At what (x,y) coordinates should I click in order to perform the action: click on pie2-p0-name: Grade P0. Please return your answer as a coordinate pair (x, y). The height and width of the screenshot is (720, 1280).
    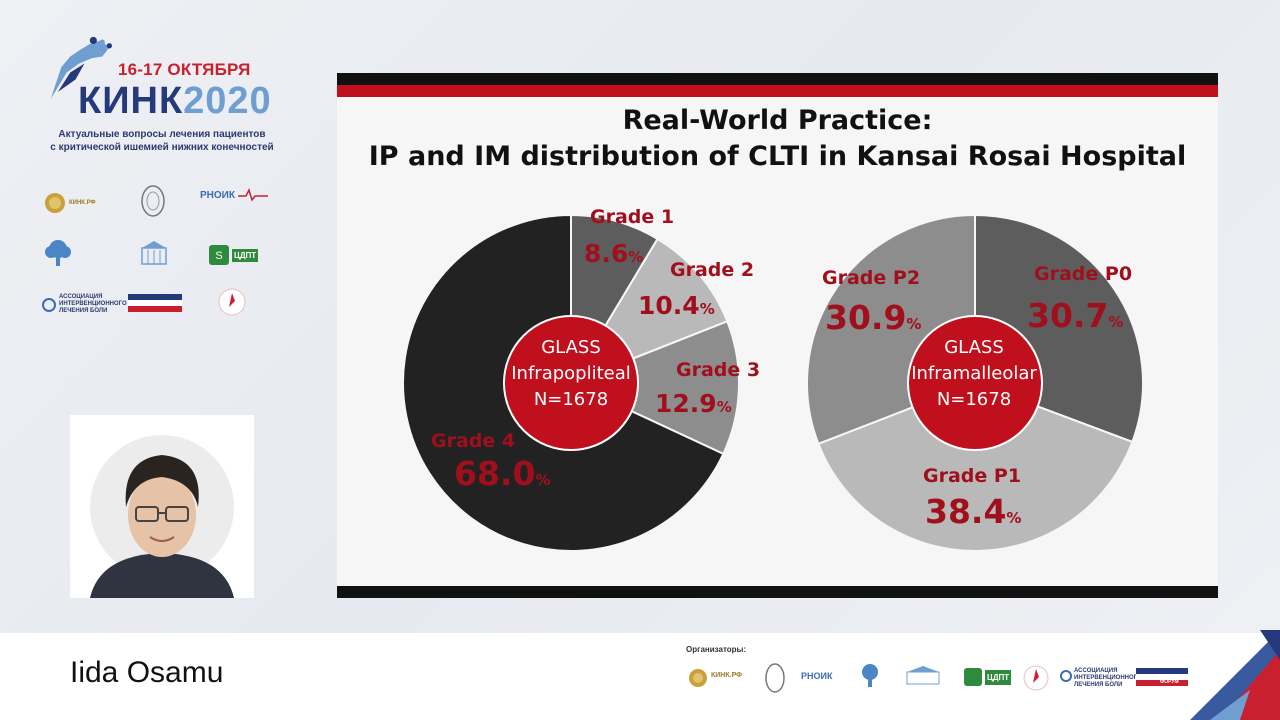
    Looking at the image, I should click on (1083, 274).